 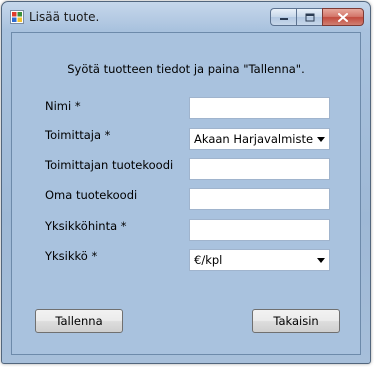 What do you see at coordinates (259, 260) in the screenshot?
I see `unit-dropdown: €/kpl` at bounding box center [259, 260].